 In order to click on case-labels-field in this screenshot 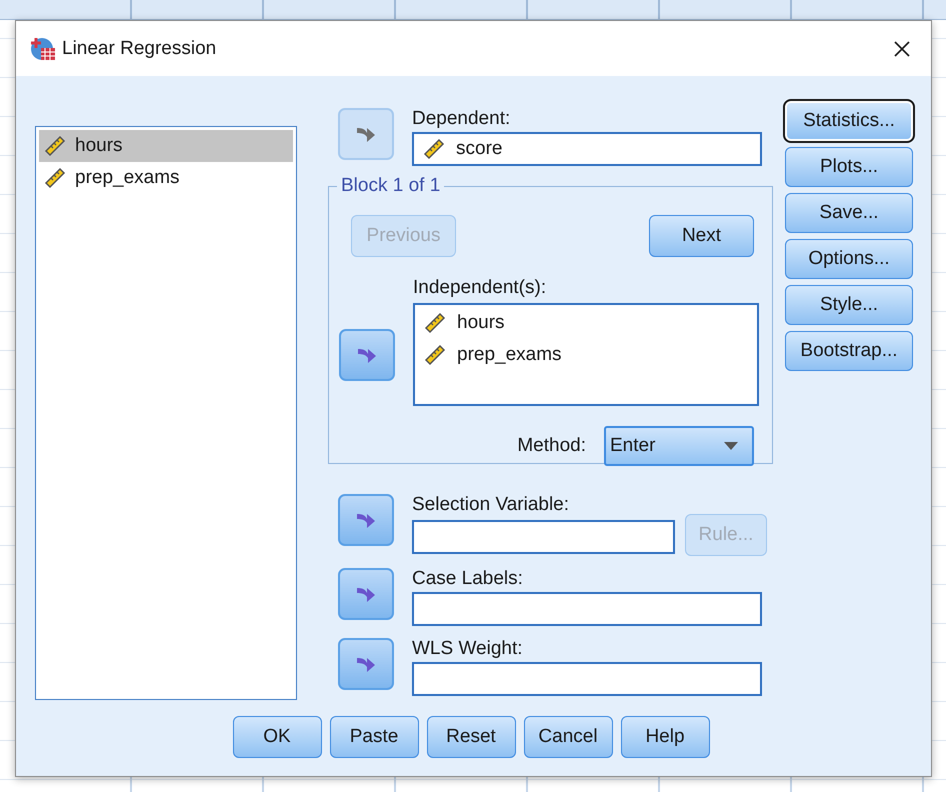, I will do `click(587, 609)`.